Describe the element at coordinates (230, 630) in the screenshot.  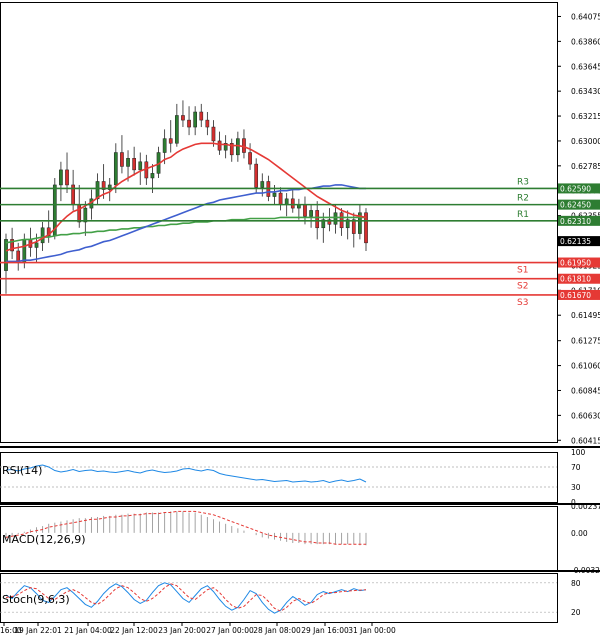
I see `x-tick-label: 27 Jan 00:00` at that location.